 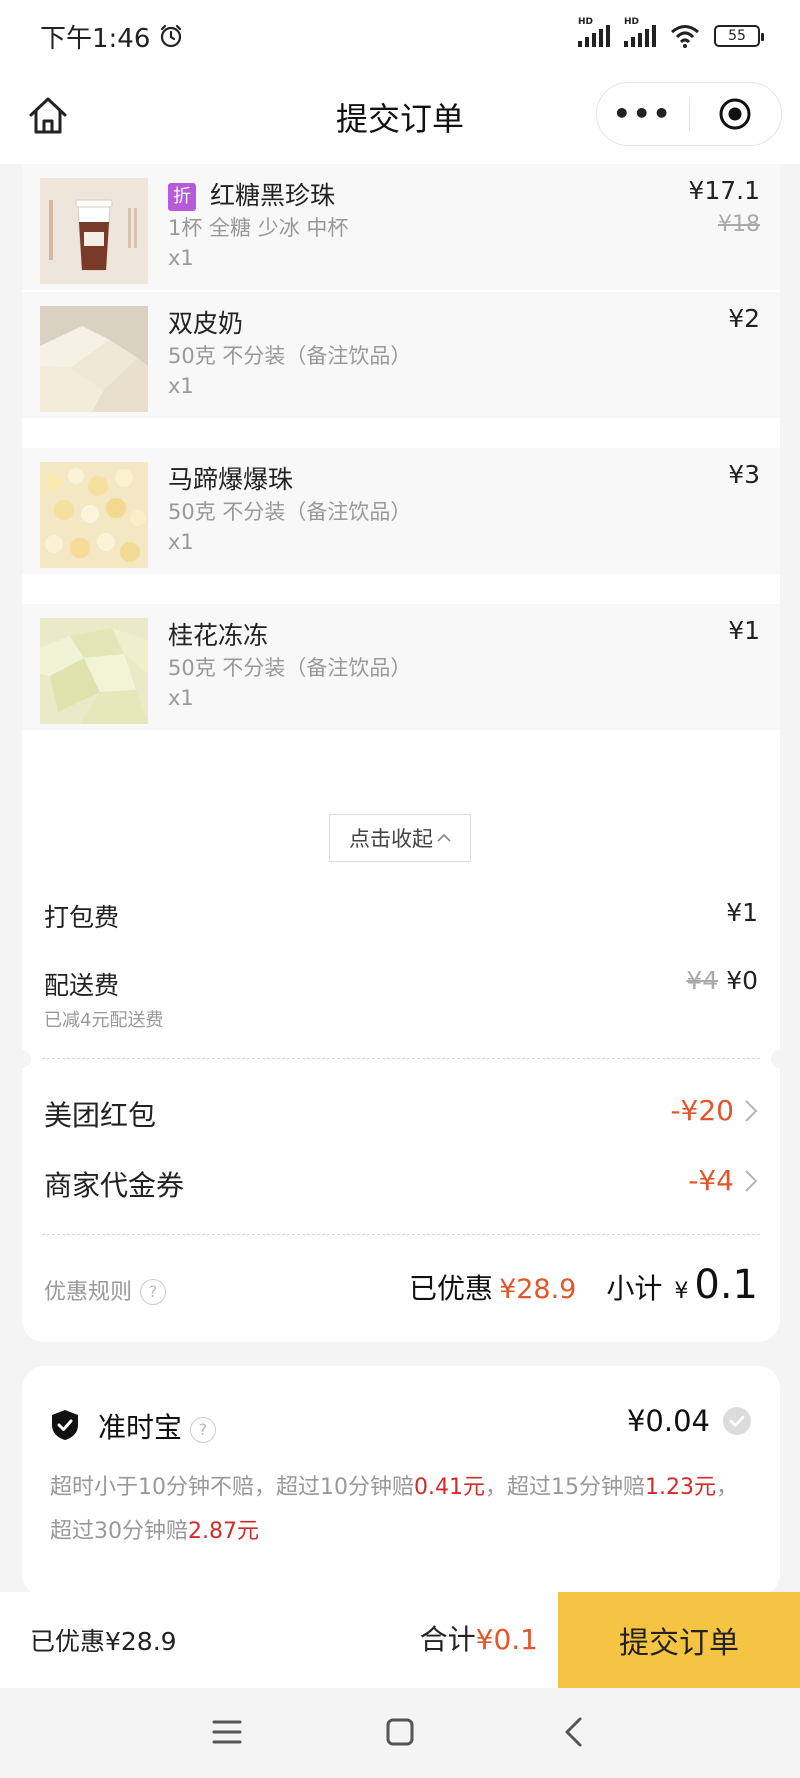 What do you see at coordinates (724, 190) in the screenshot?
I see `item-price: ¥17.1` at bounding box center [724, 190].